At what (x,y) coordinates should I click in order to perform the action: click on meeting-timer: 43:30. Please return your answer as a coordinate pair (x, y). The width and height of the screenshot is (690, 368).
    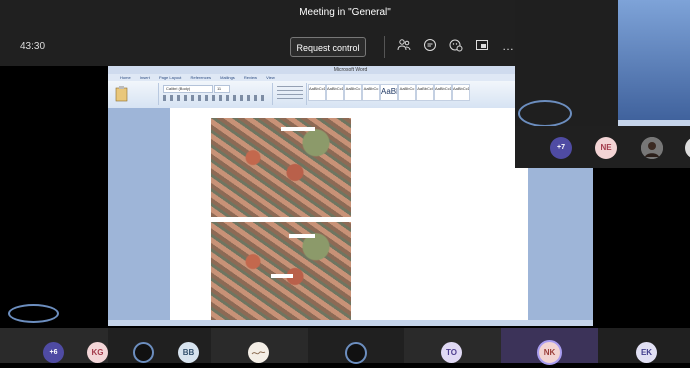
    Looking at the image, I should click on (33, 46).